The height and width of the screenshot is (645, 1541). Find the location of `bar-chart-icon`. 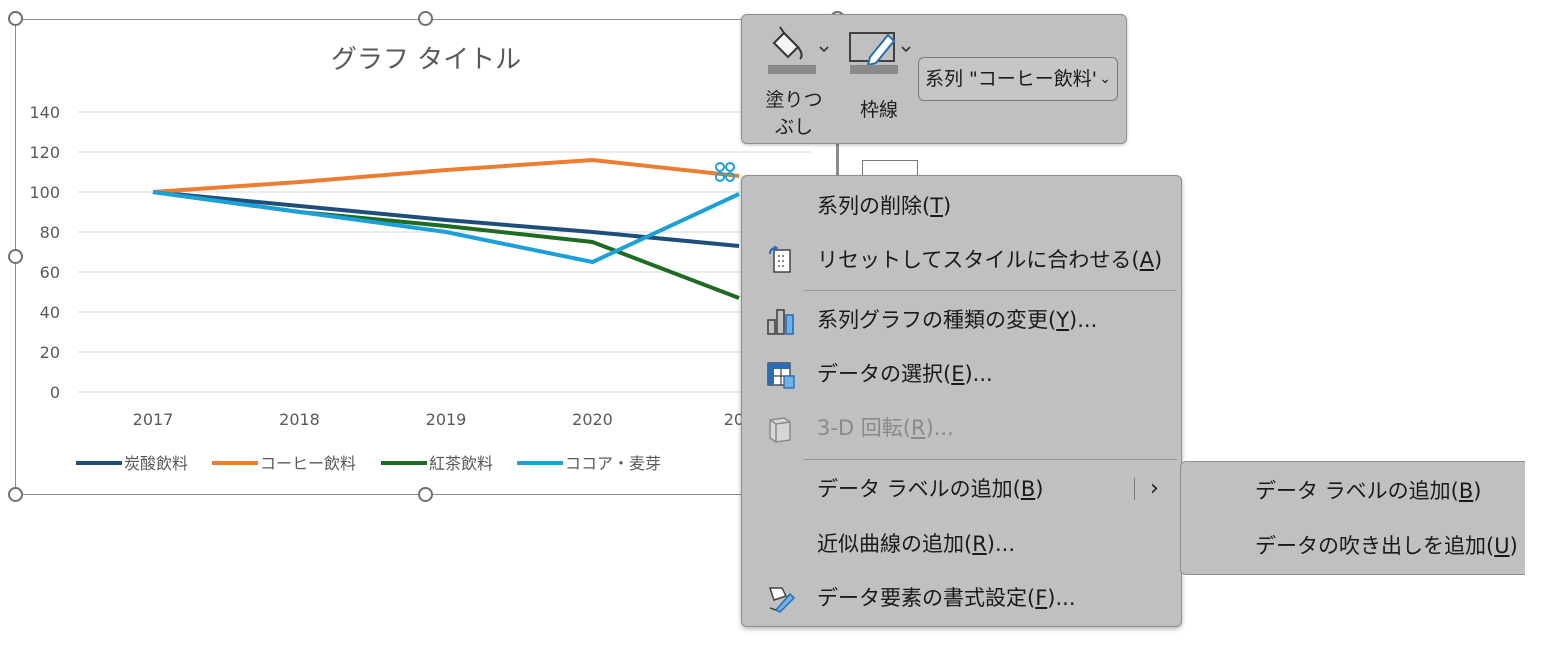

bar-chart-icon is located at coordinates (780, 322).